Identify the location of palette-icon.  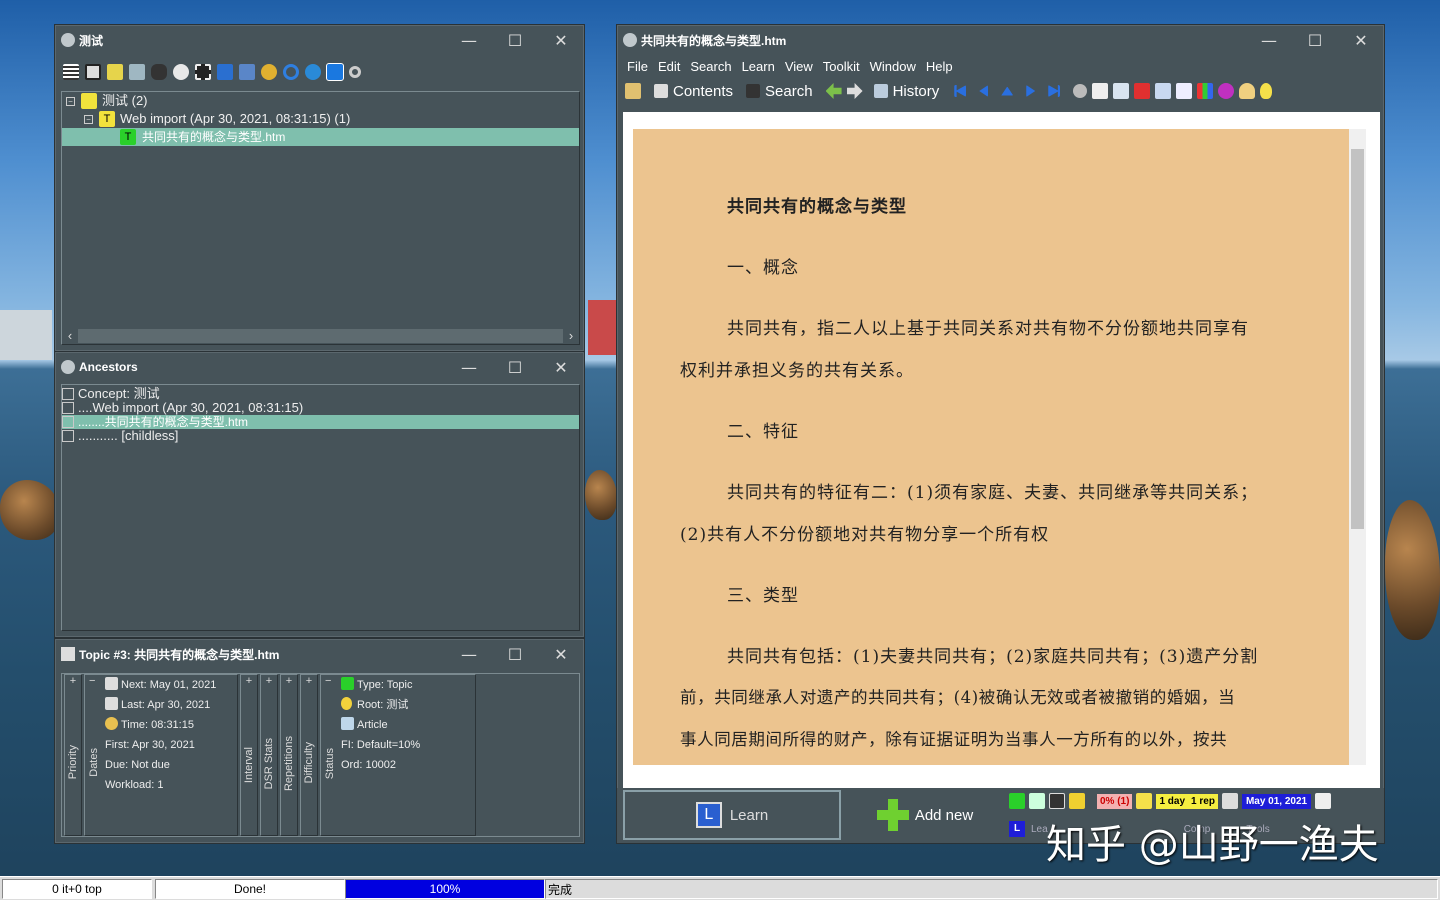
(1205, 91).